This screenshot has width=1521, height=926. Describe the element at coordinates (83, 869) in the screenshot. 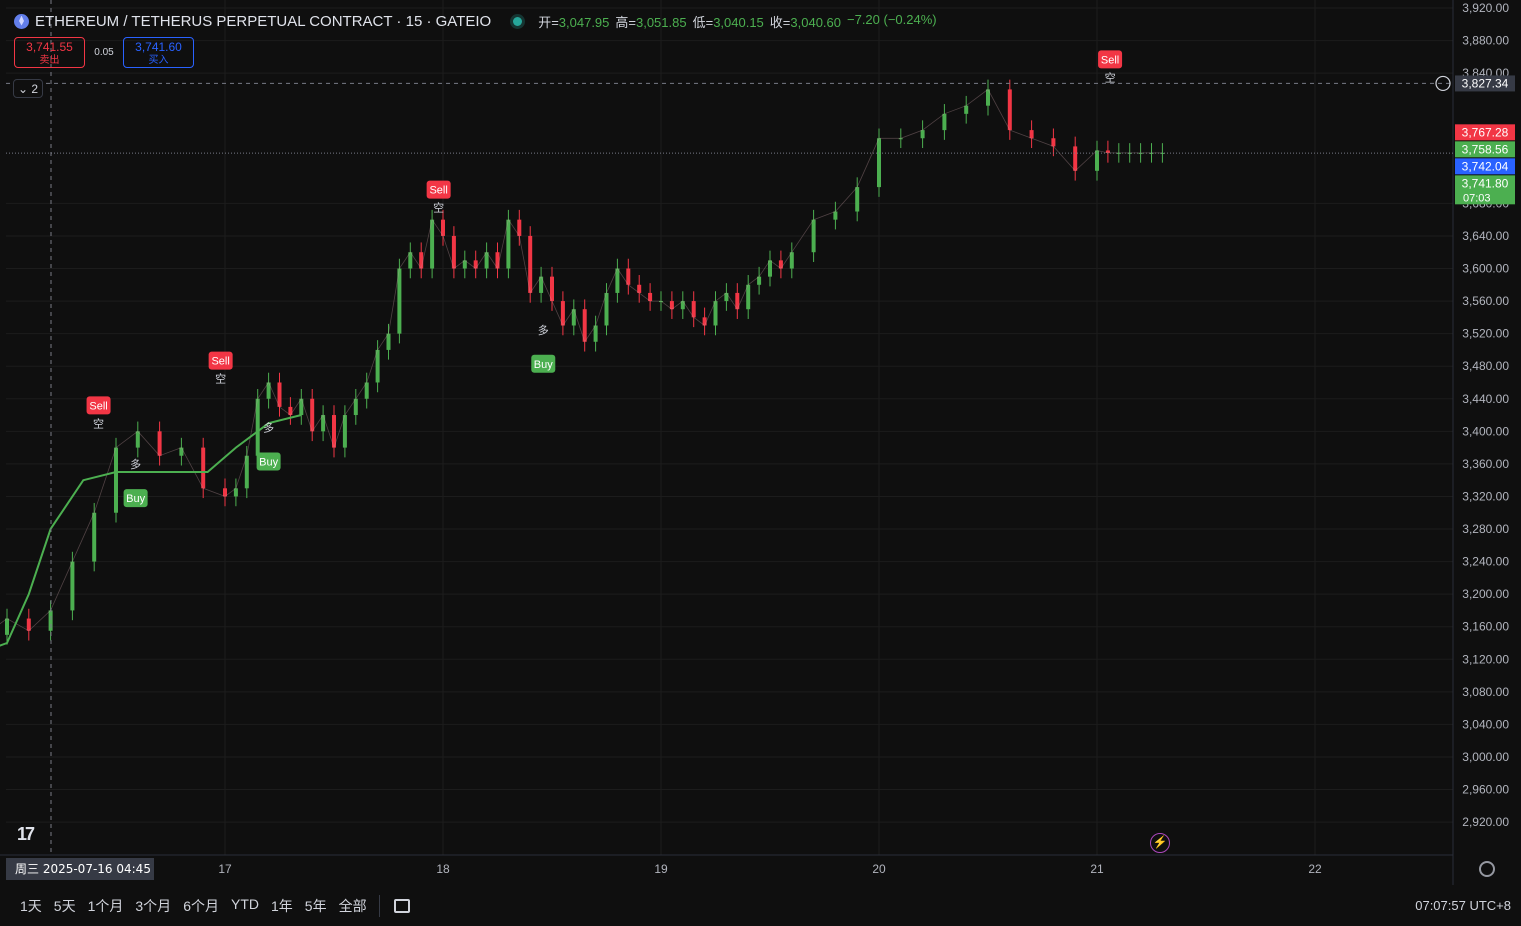

I see `crosshair-time-label: 周三 2025-07-16 04:45` at that location.